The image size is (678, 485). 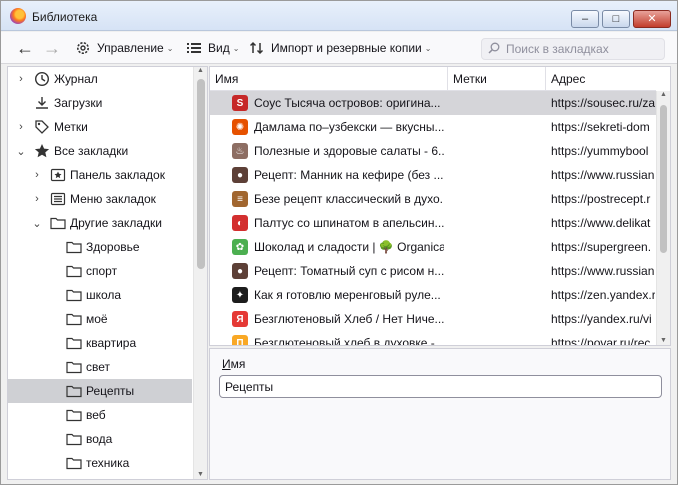 I want to click on column-header-name: Имя, so click(x=329, y=79).